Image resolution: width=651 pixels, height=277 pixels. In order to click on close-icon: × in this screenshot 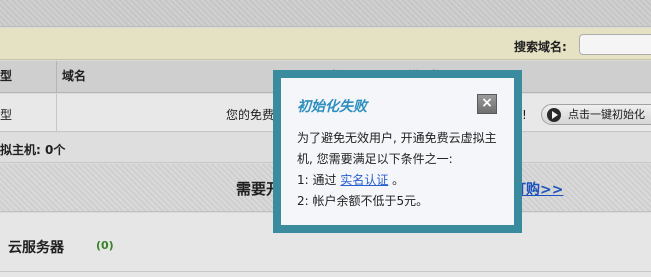, I will do `click(487, 104)`.